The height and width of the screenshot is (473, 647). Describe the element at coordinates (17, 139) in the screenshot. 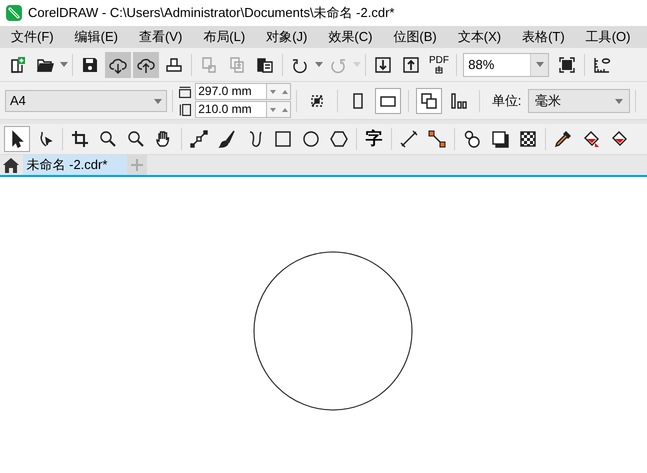

I see `tool-button` at that location.